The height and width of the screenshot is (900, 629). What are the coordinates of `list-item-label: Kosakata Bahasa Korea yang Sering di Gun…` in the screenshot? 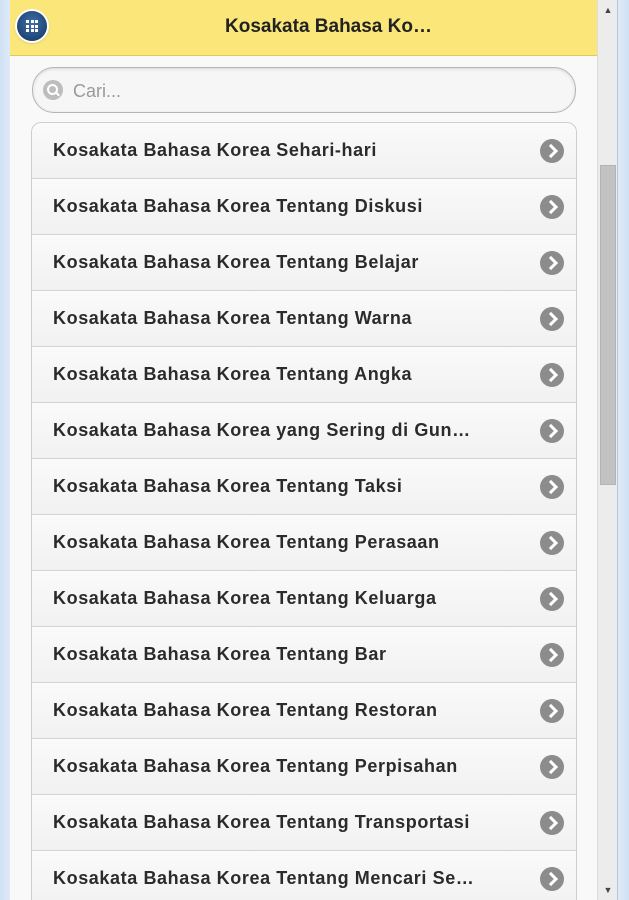 It's located at (262, 430).